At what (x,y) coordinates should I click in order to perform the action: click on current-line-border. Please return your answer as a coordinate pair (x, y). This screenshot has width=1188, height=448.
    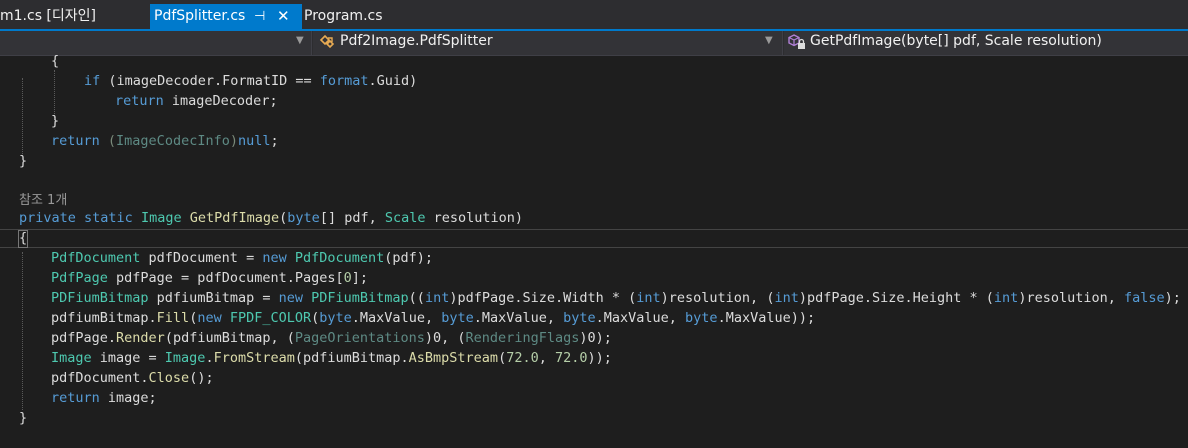
    Looking at the image, I should click on (594, 229).